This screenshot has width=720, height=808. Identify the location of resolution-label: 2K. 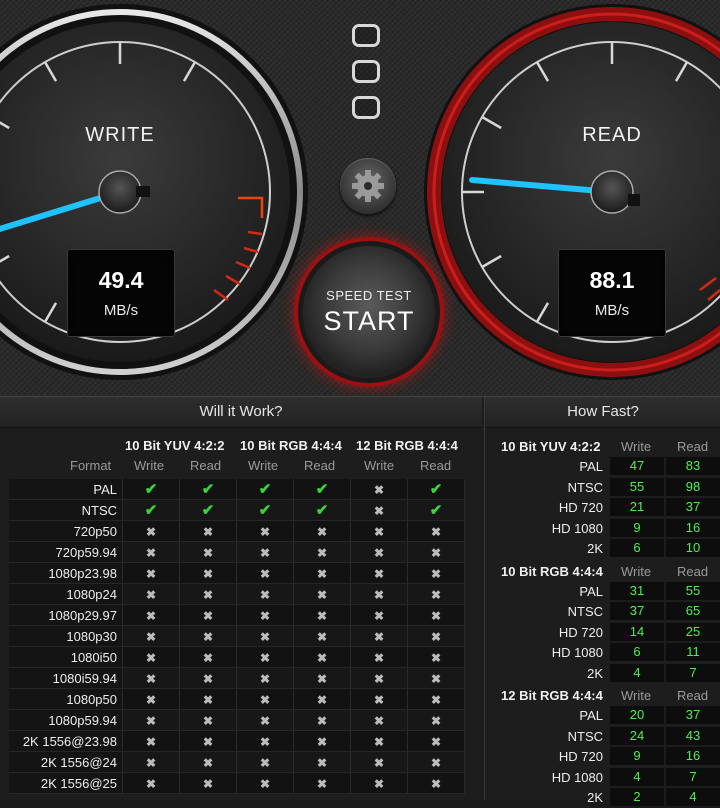
(595, 548).